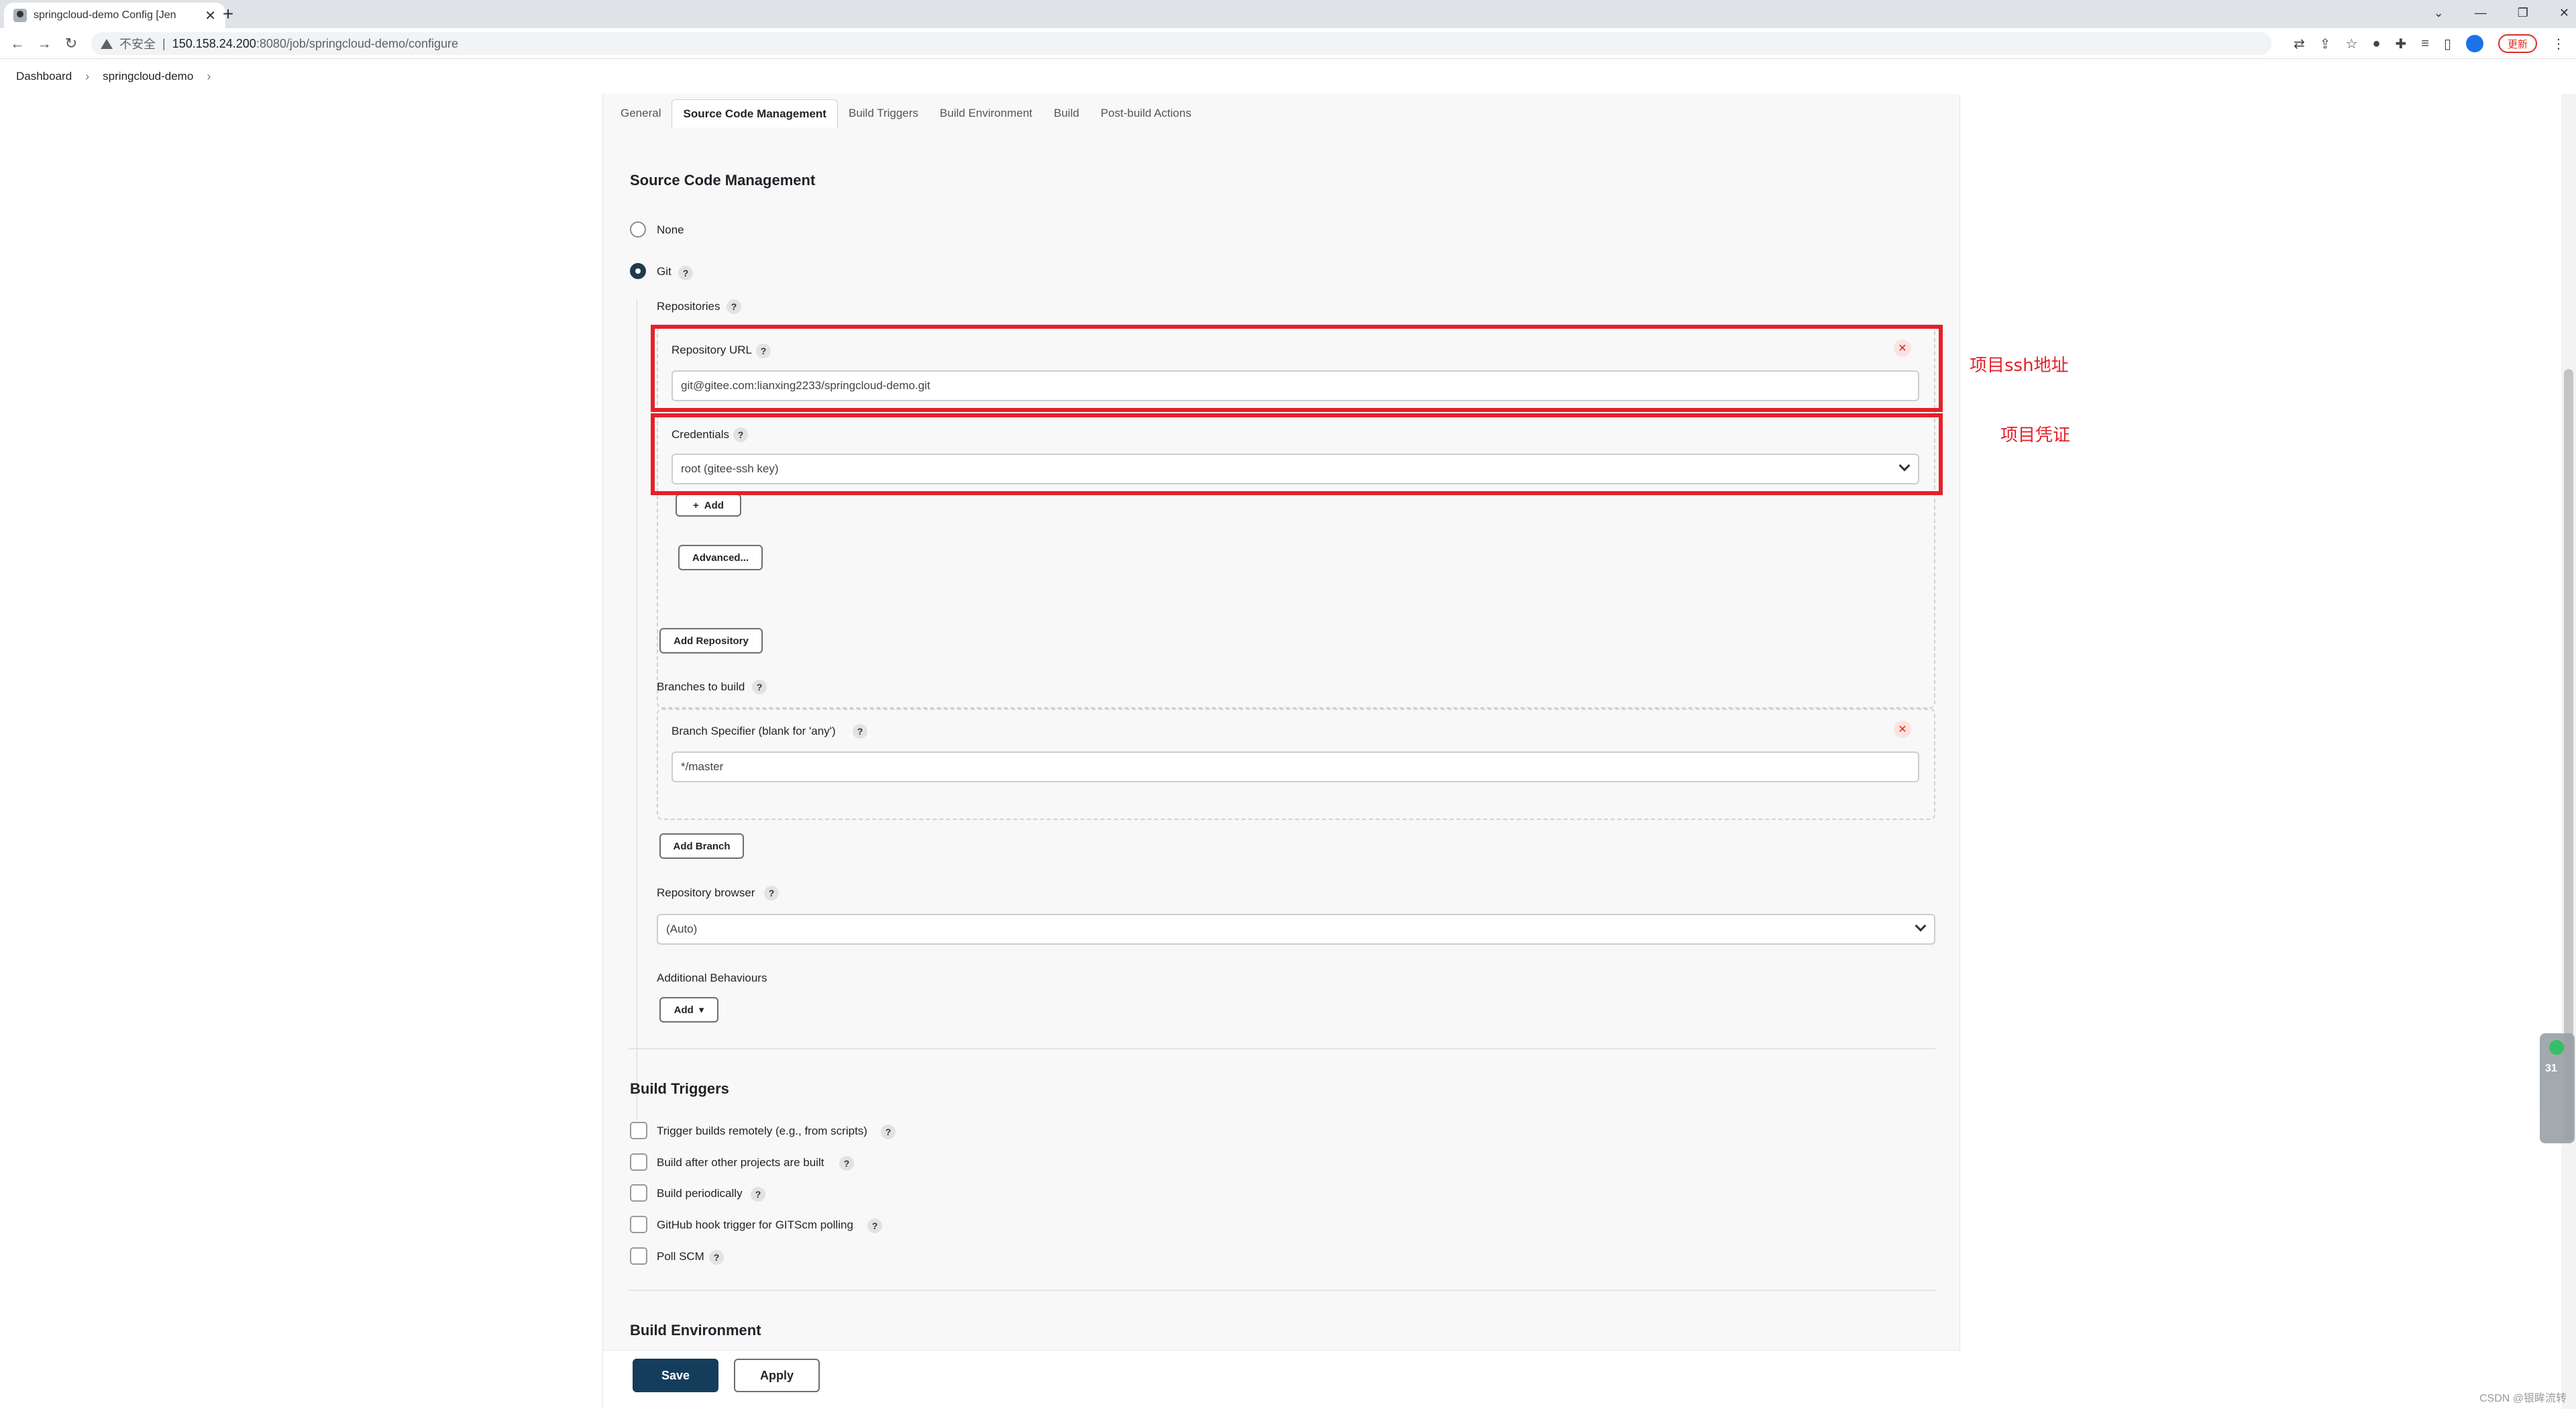 This screenshot has width=2576, height=1409. What do you see at coordinates (2568, 755) in the screenshot?
I see `scrollbar-thumb` at bounding box center [2568, 755].